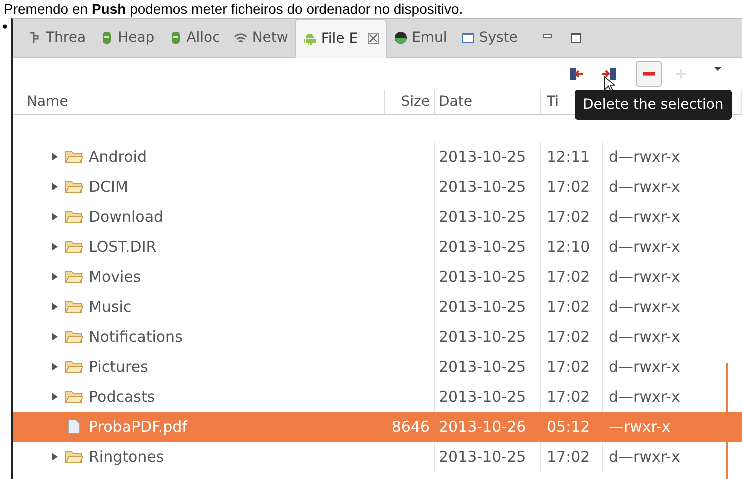 This screenshot has height=479, width=742. Describe the element at coordinates (138, 427) in the screenshot. I see `file-name: ProbaPDF.pdf` at that location.